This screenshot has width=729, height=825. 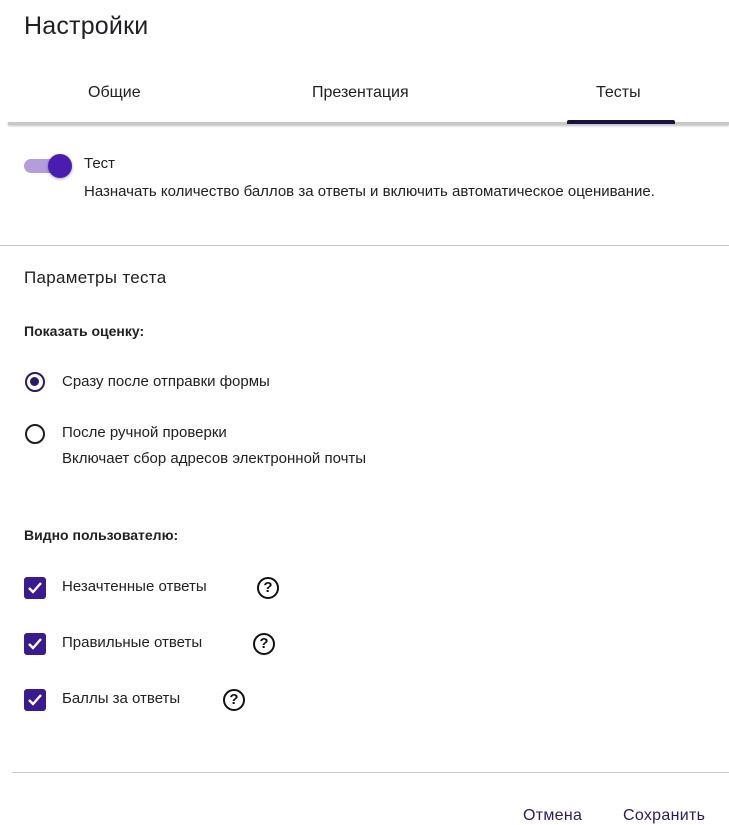 I want to click on radio-manual-review-label: После ручной проверки, so click(x=144, y=432).